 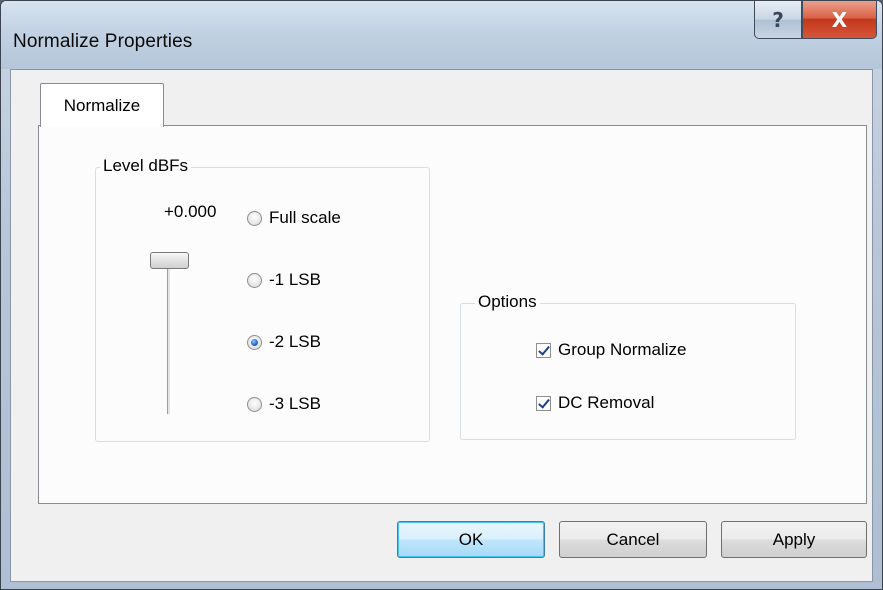 I want to click on radio-full-scale: Full scale, so click(x=294, y=218).